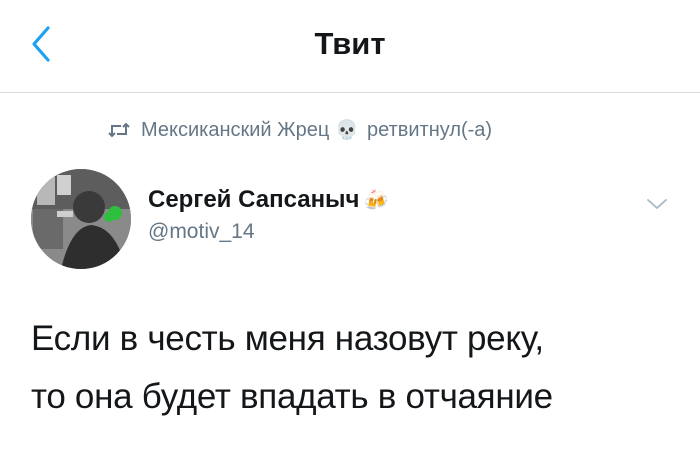 This screenshot has height=465, width=700. I want to click on chevron-down-icon, so click(657, 204).